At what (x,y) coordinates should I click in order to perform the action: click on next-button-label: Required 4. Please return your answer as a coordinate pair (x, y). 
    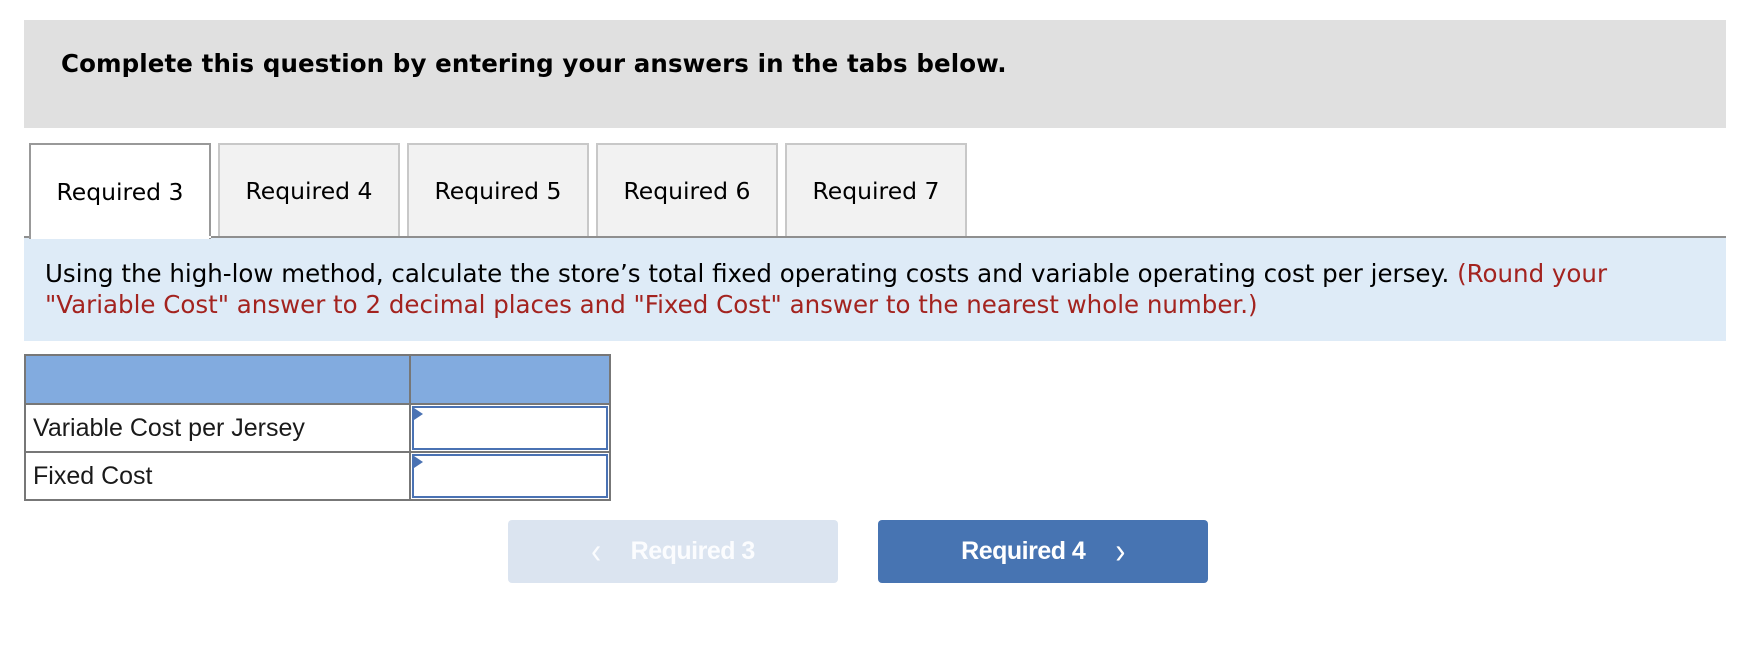
    Looking at the image, I should click on (1023, 551).